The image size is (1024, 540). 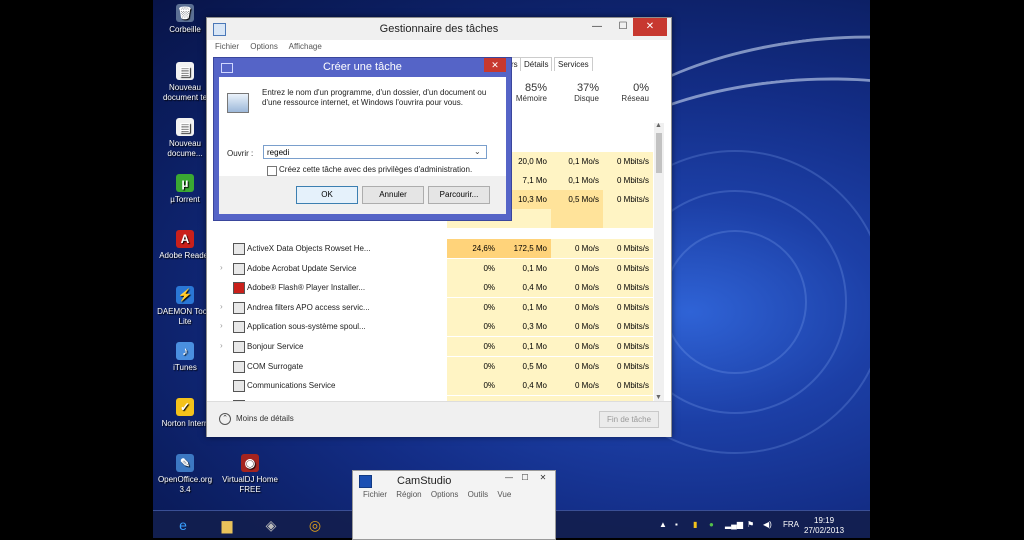 I want to click on desktop-app-icon: ✓, so click(x=185, y=407).